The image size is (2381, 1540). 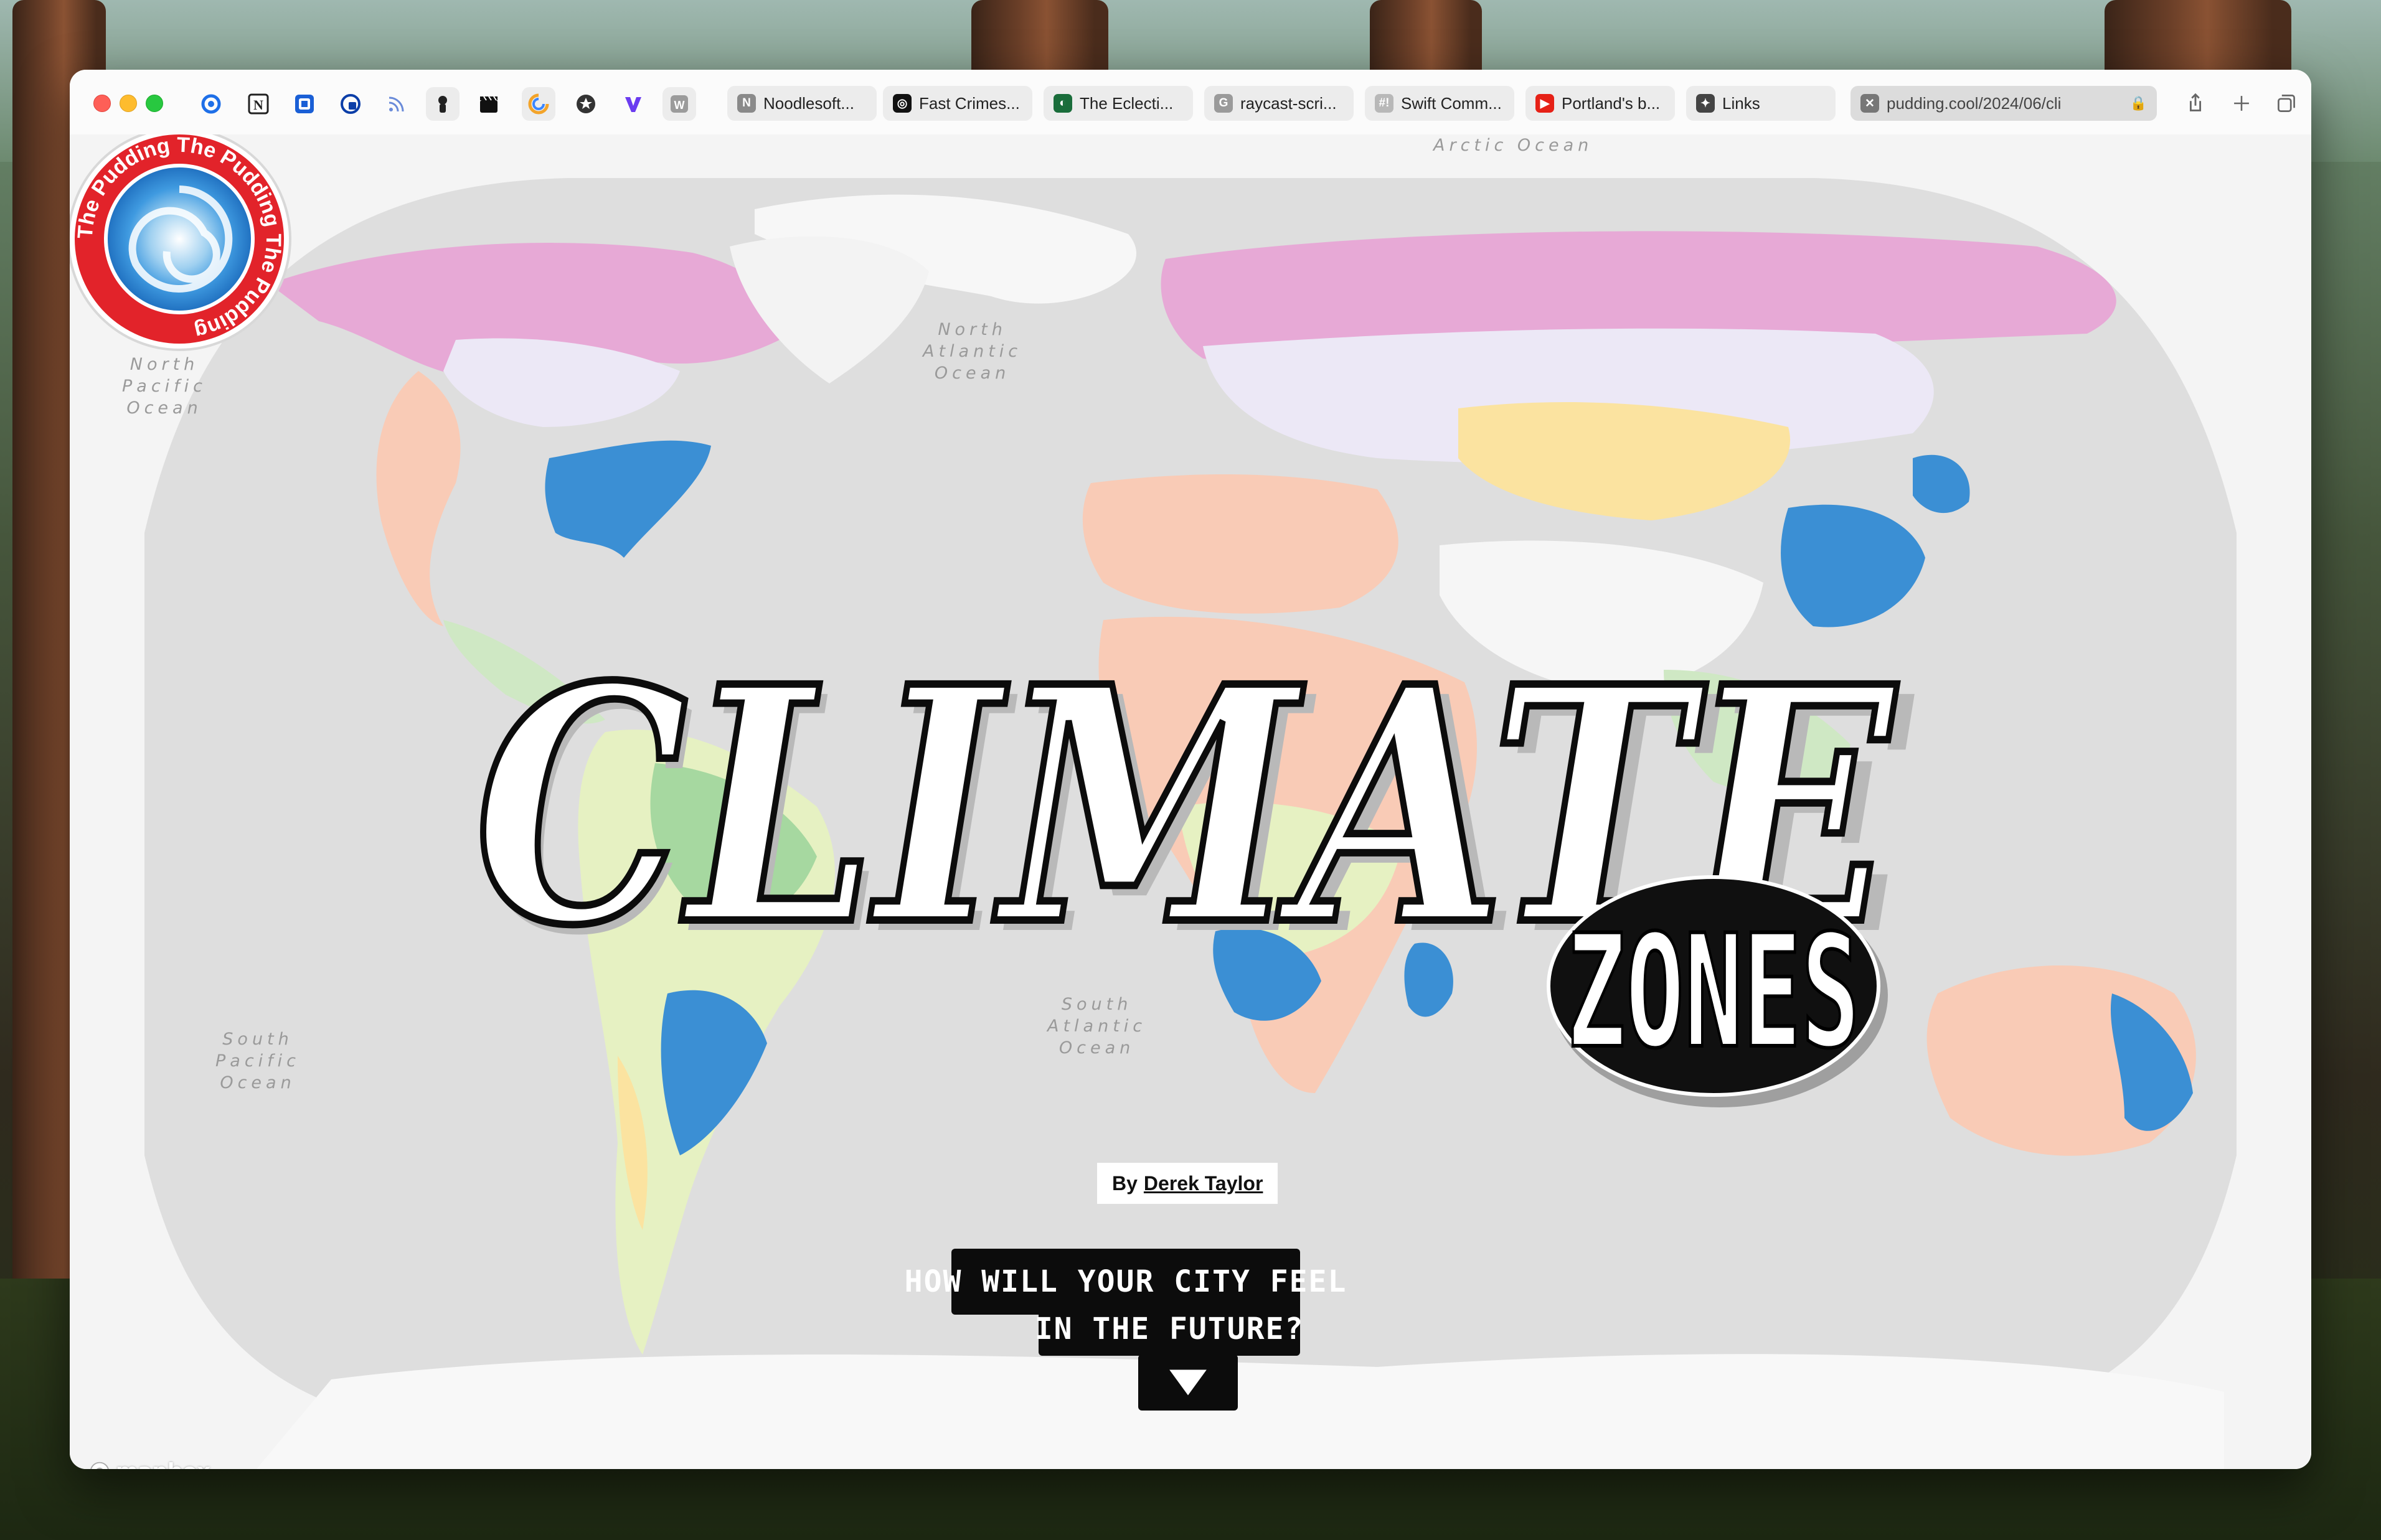 I want to click on v-icon, so click(x=633, y=104).